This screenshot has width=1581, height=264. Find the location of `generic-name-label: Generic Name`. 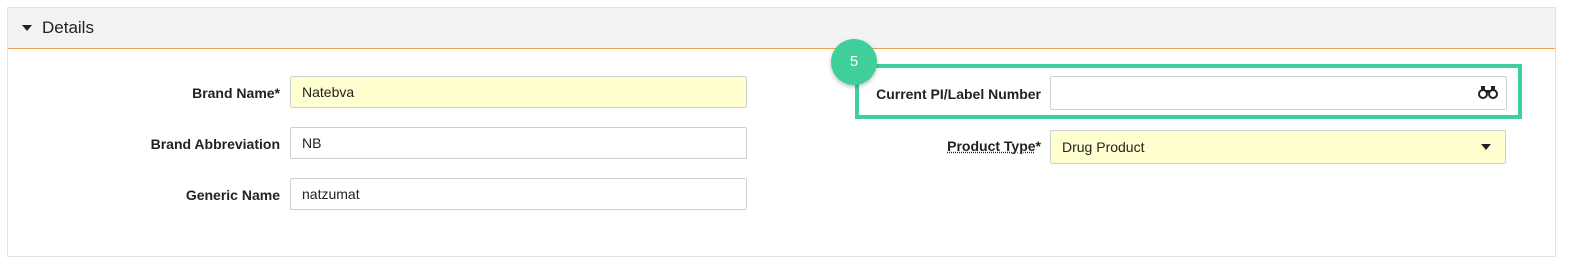

generic-name-label: Generic Name is located at coordinates (232, 195).